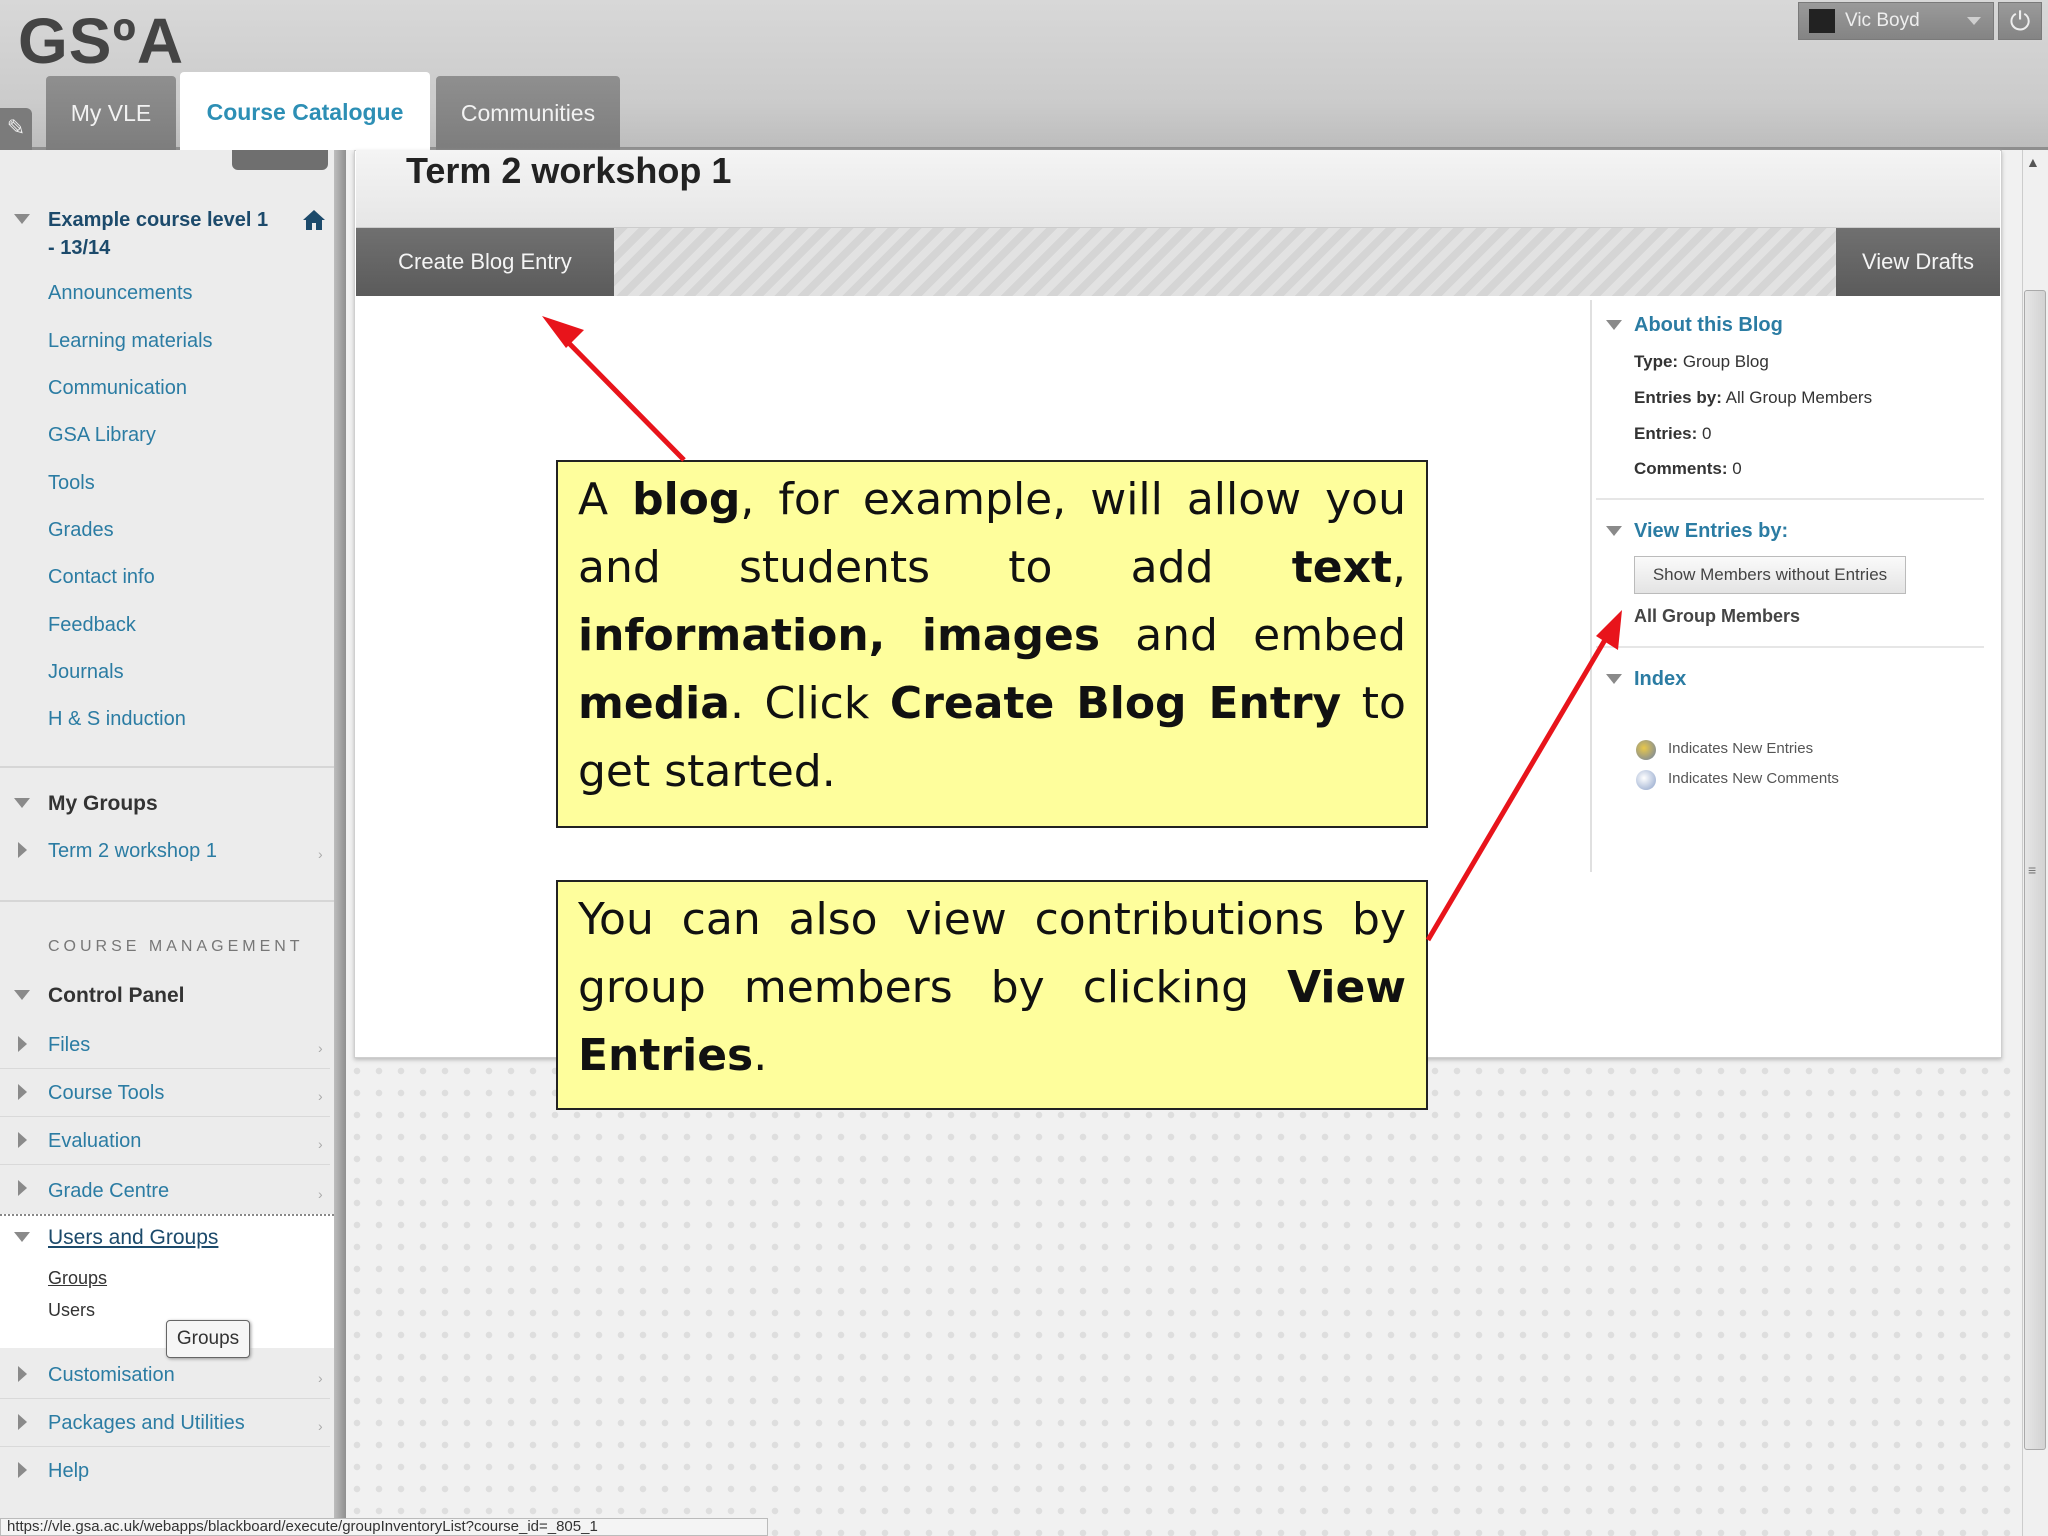  Describe the element at coordinates (563, 332) in the screenshot. I see `arrow-head-icon` at that location.